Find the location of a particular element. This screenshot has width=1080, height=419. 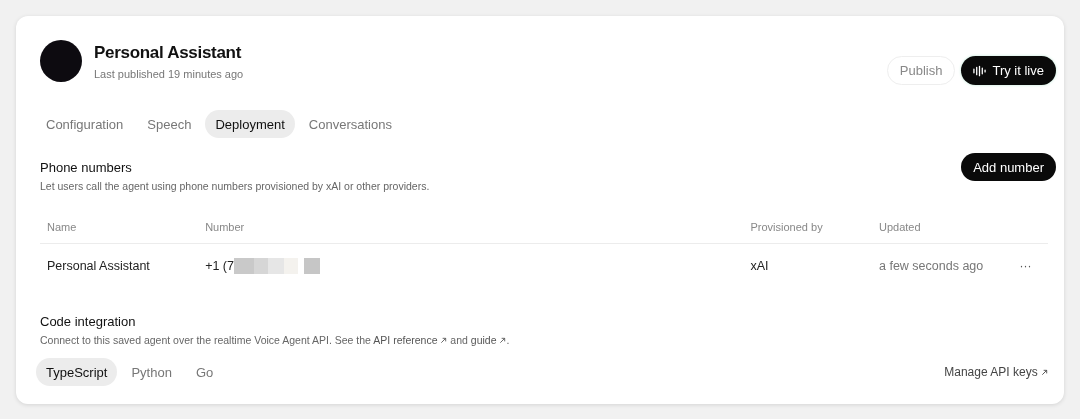

table-cell-text: a few seconds ago is located at coordinates (931, 266).